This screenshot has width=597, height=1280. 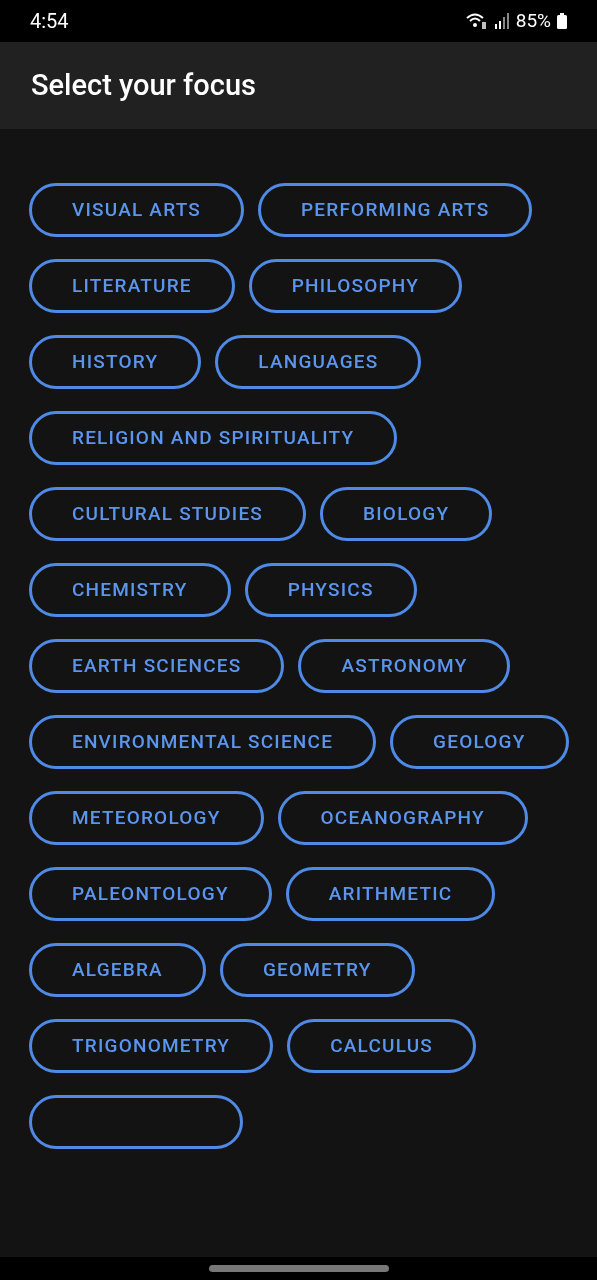 I want to click on home-handle, so click(x=298, y=1268).